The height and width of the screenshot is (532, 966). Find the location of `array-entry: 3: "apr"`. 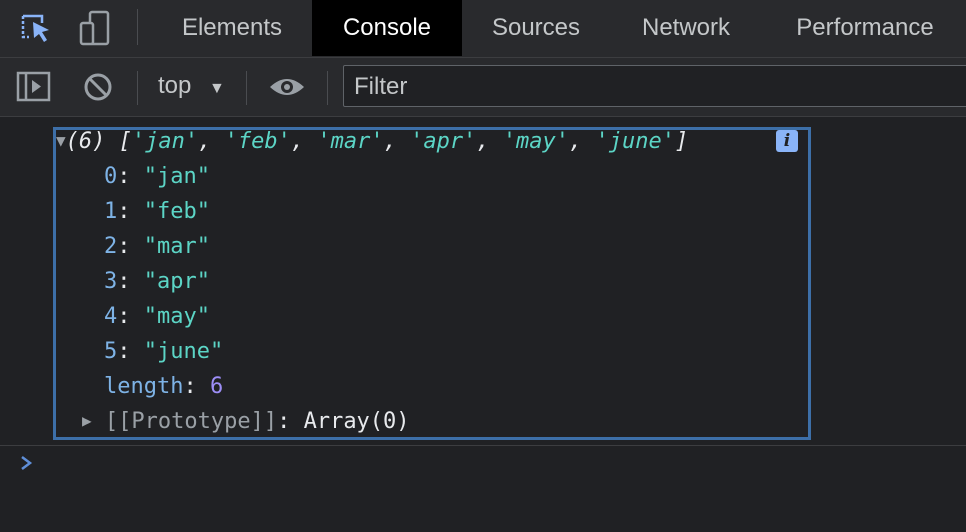

array-entry: 3: "apr" is located at coordinates (157, 281).